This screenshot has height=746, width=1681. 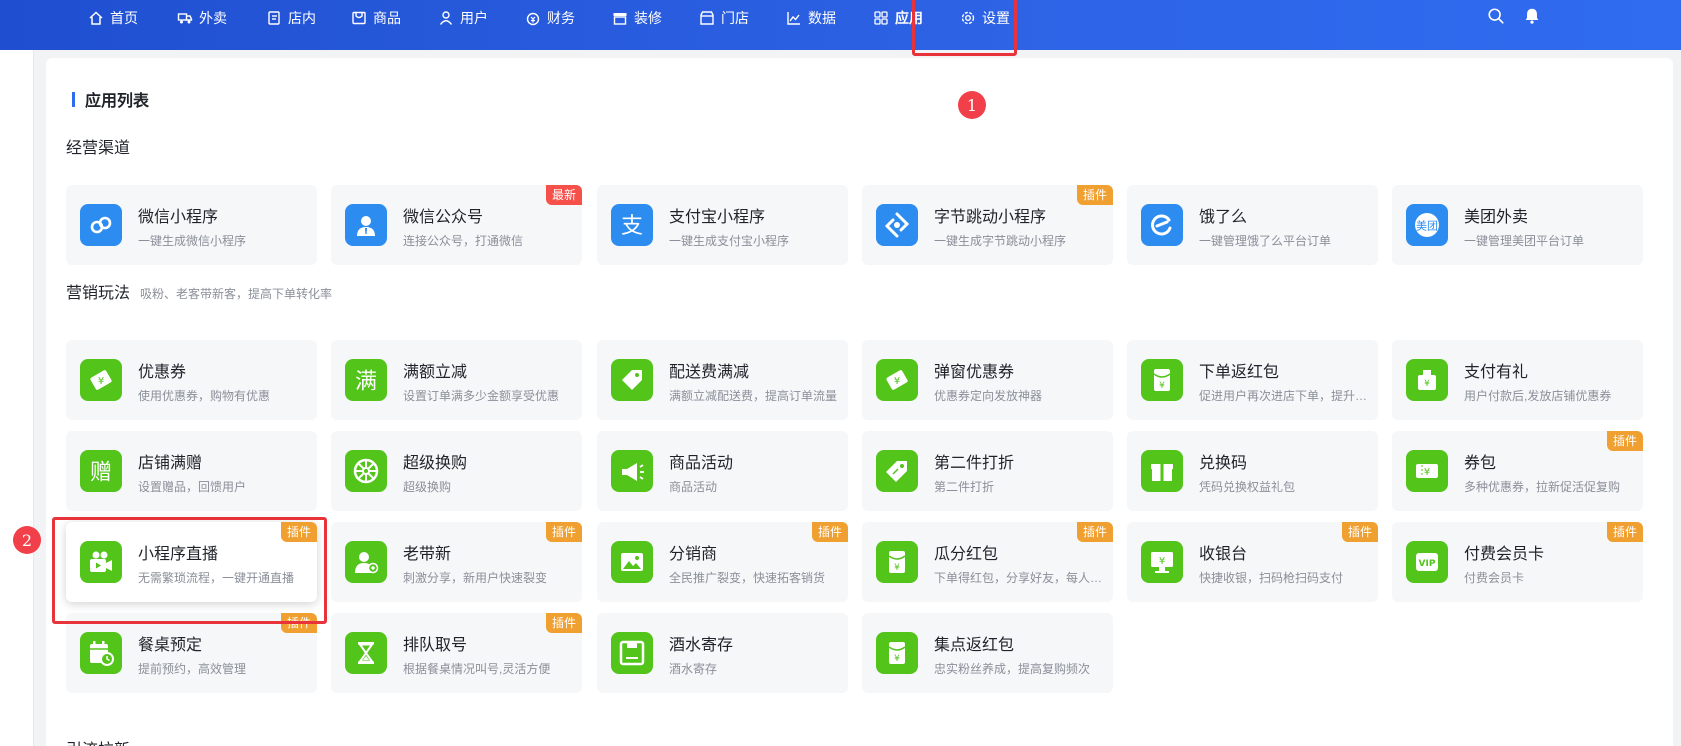 What do you see at coordinates (811, 18) in the screenshot?
I see `nav-item-8: 数据` at bounding box center [811, 18].